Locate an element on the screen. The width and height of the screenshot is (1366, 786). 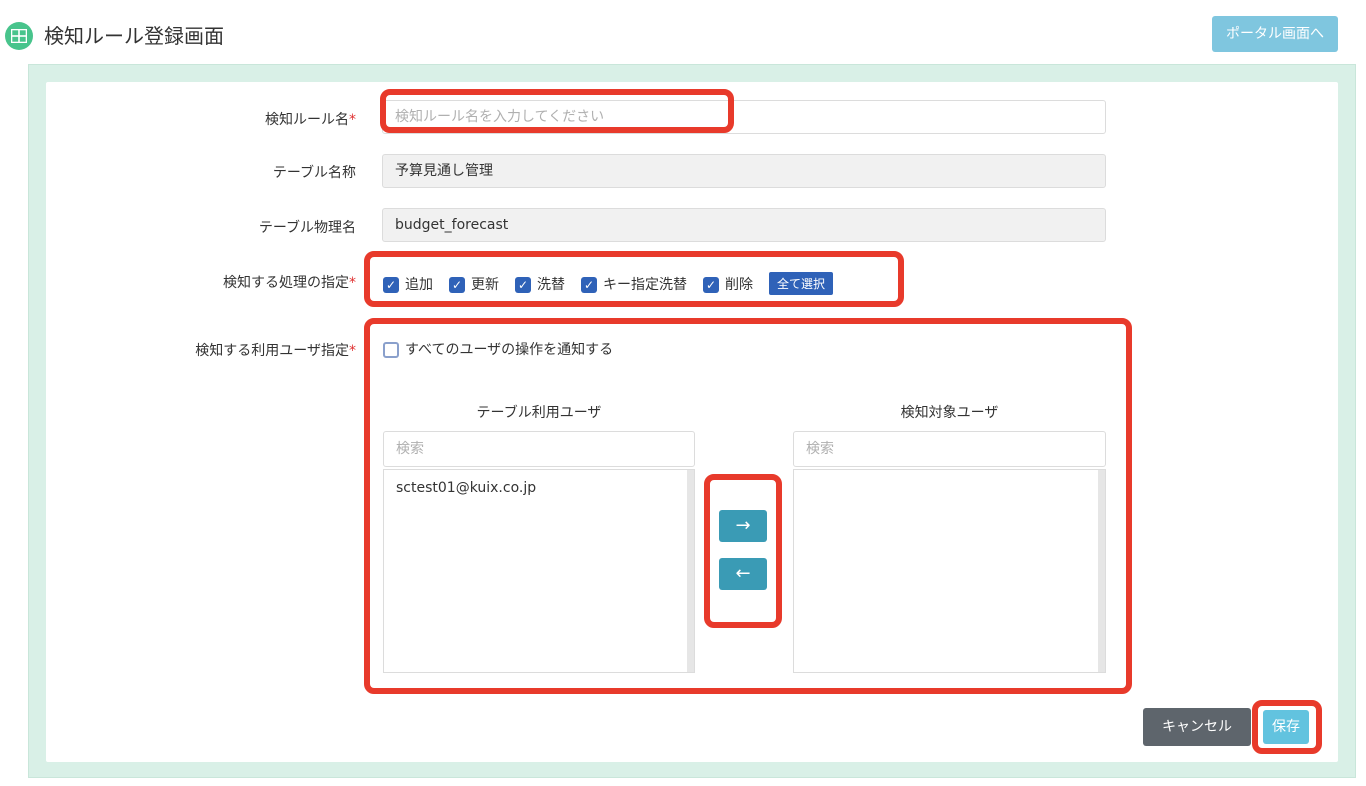
table-name-field: 予算見通し管理 is located at coordinates (744, 171).